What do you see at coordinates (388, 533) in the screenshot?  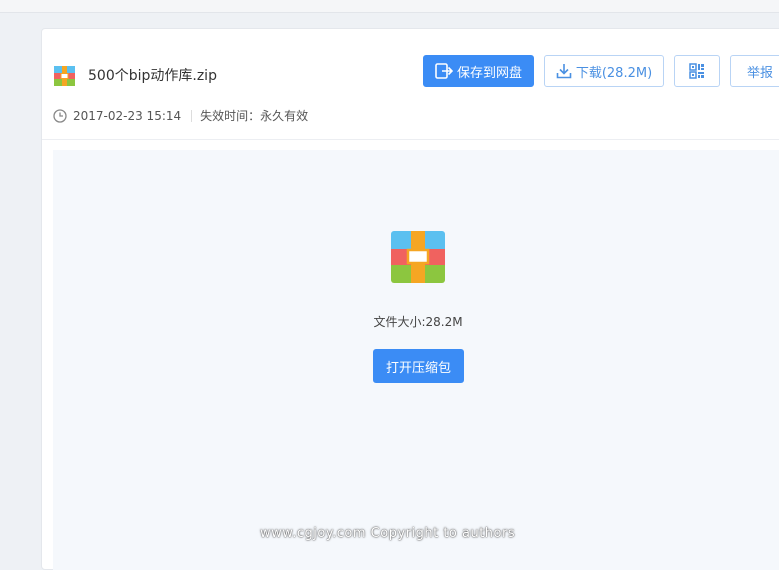 I see `watermark-text: www.cgjoy.com Copyright to authors` at bounding box center [388, 533].